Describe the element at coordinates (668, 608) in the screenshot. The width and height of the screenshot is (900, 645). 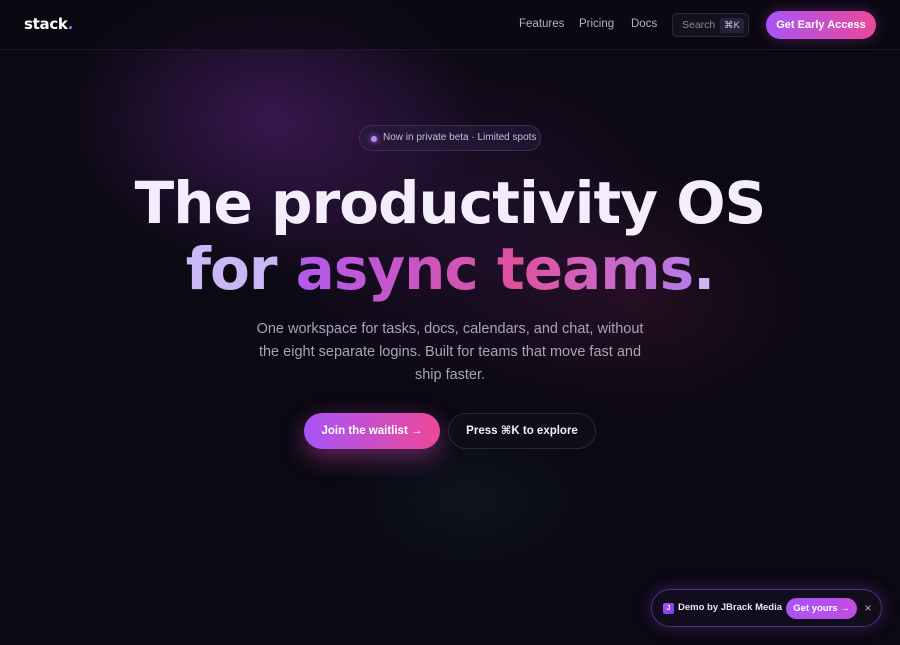
I see `jbrack-logo-icon: J` at that location.